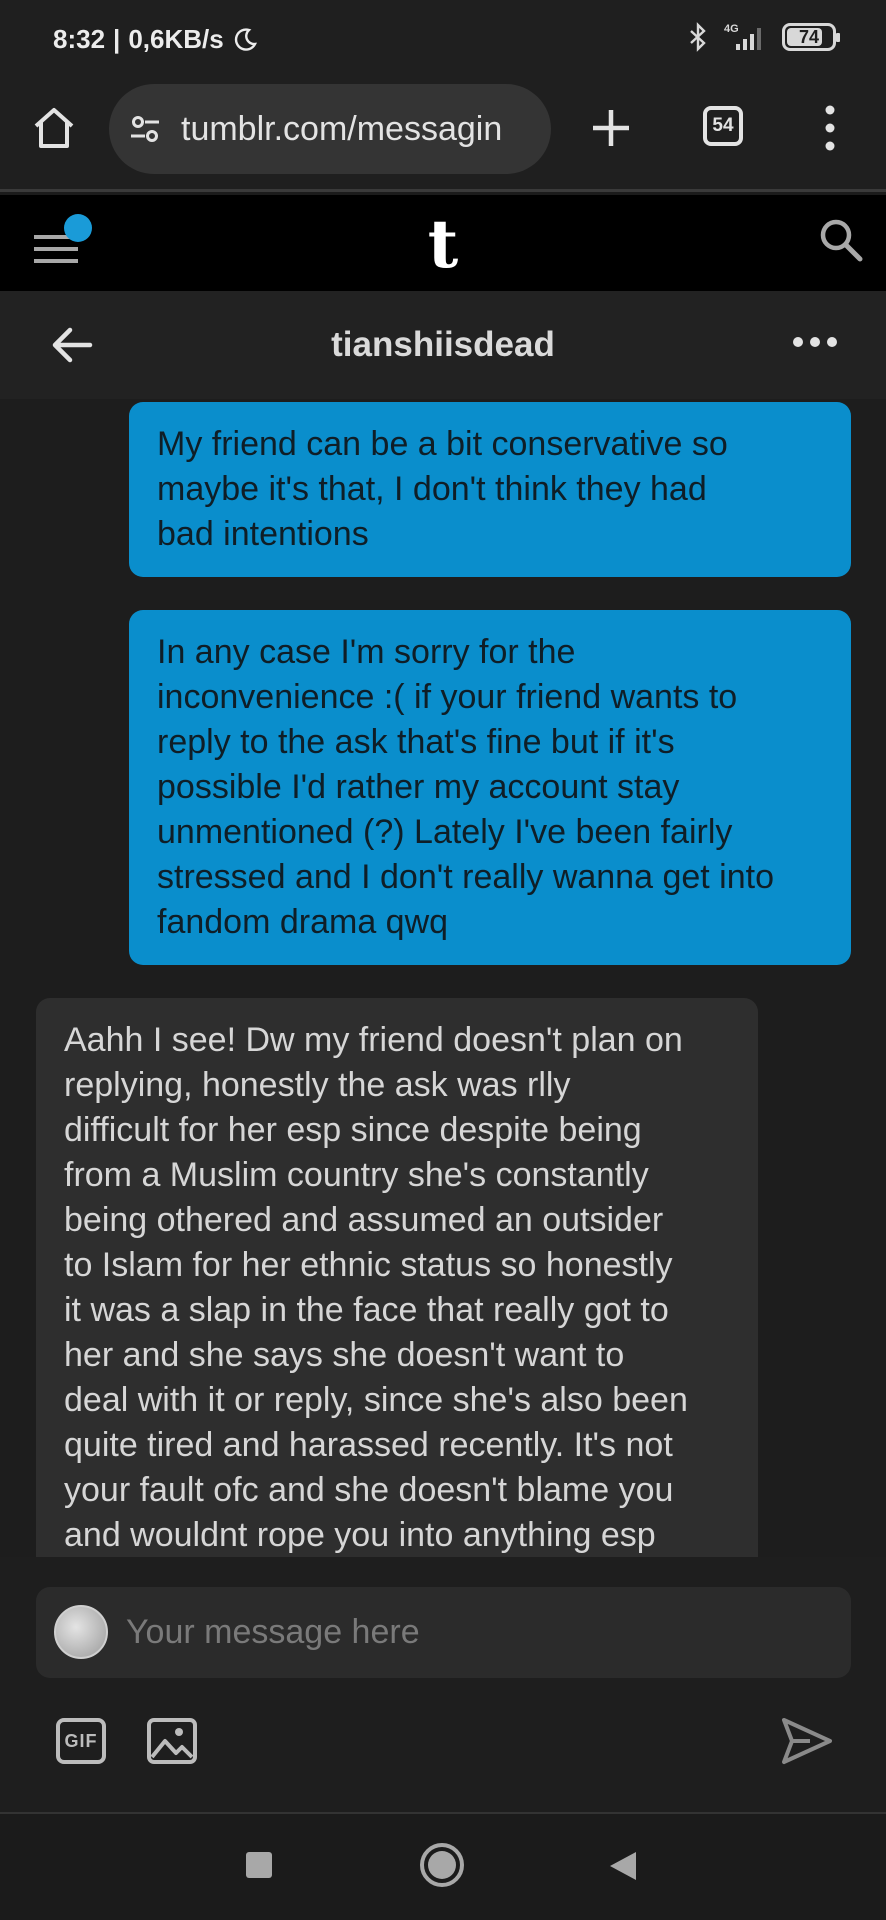  What do you see at coordinates (443, 40) in the screenshot?
I see `status-bar: 8:32 | 0,6KB/s 4G 74` at bounding box center [443, 40].